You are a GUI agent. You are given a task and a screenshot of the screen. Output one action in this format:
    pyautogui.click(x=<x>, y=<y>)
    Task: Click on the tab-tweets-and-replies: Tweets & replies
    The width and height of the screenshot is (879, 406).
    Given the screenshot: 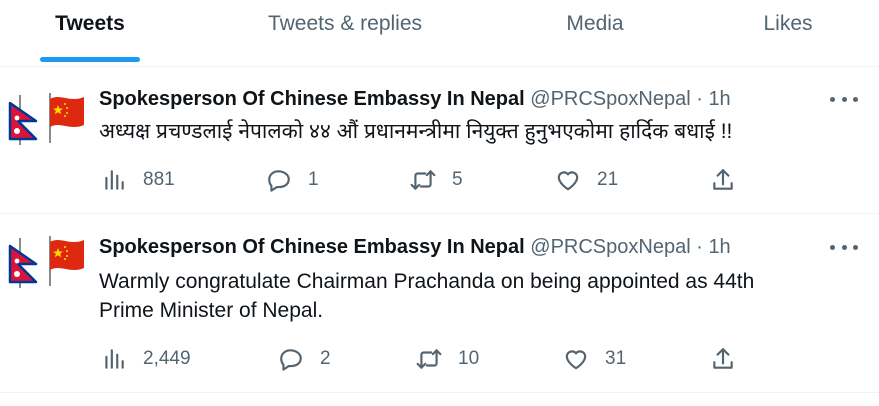 What is the action you would take?
    pyautogui.click(x=345, y=33)
    